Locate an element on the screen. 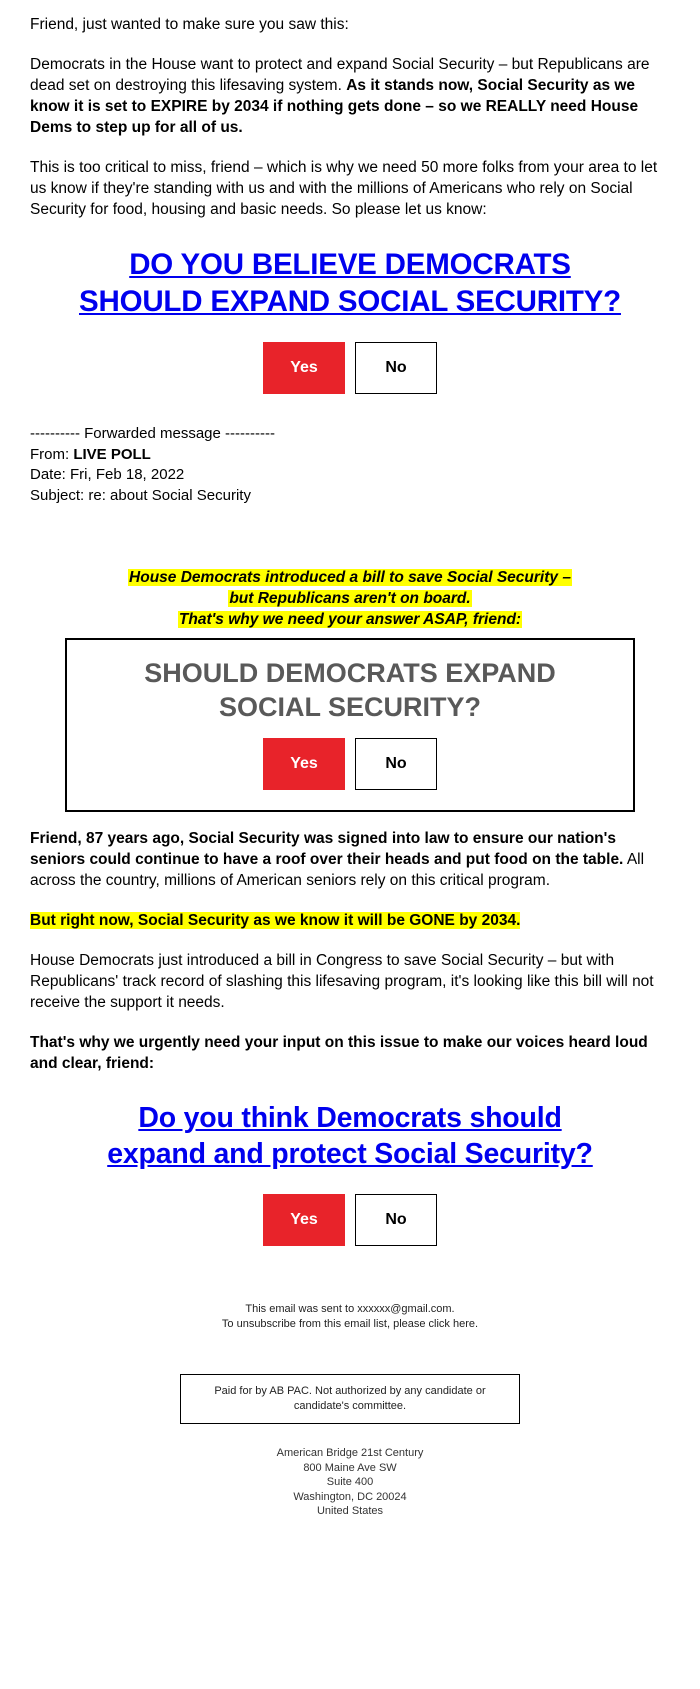 Image resolution: width=700 pixels, height=1689 pixels. top-poll-headline-link-line2: SHOULD EXPAND SOCIAL SECURITY? is located at coordinates (350, 301).